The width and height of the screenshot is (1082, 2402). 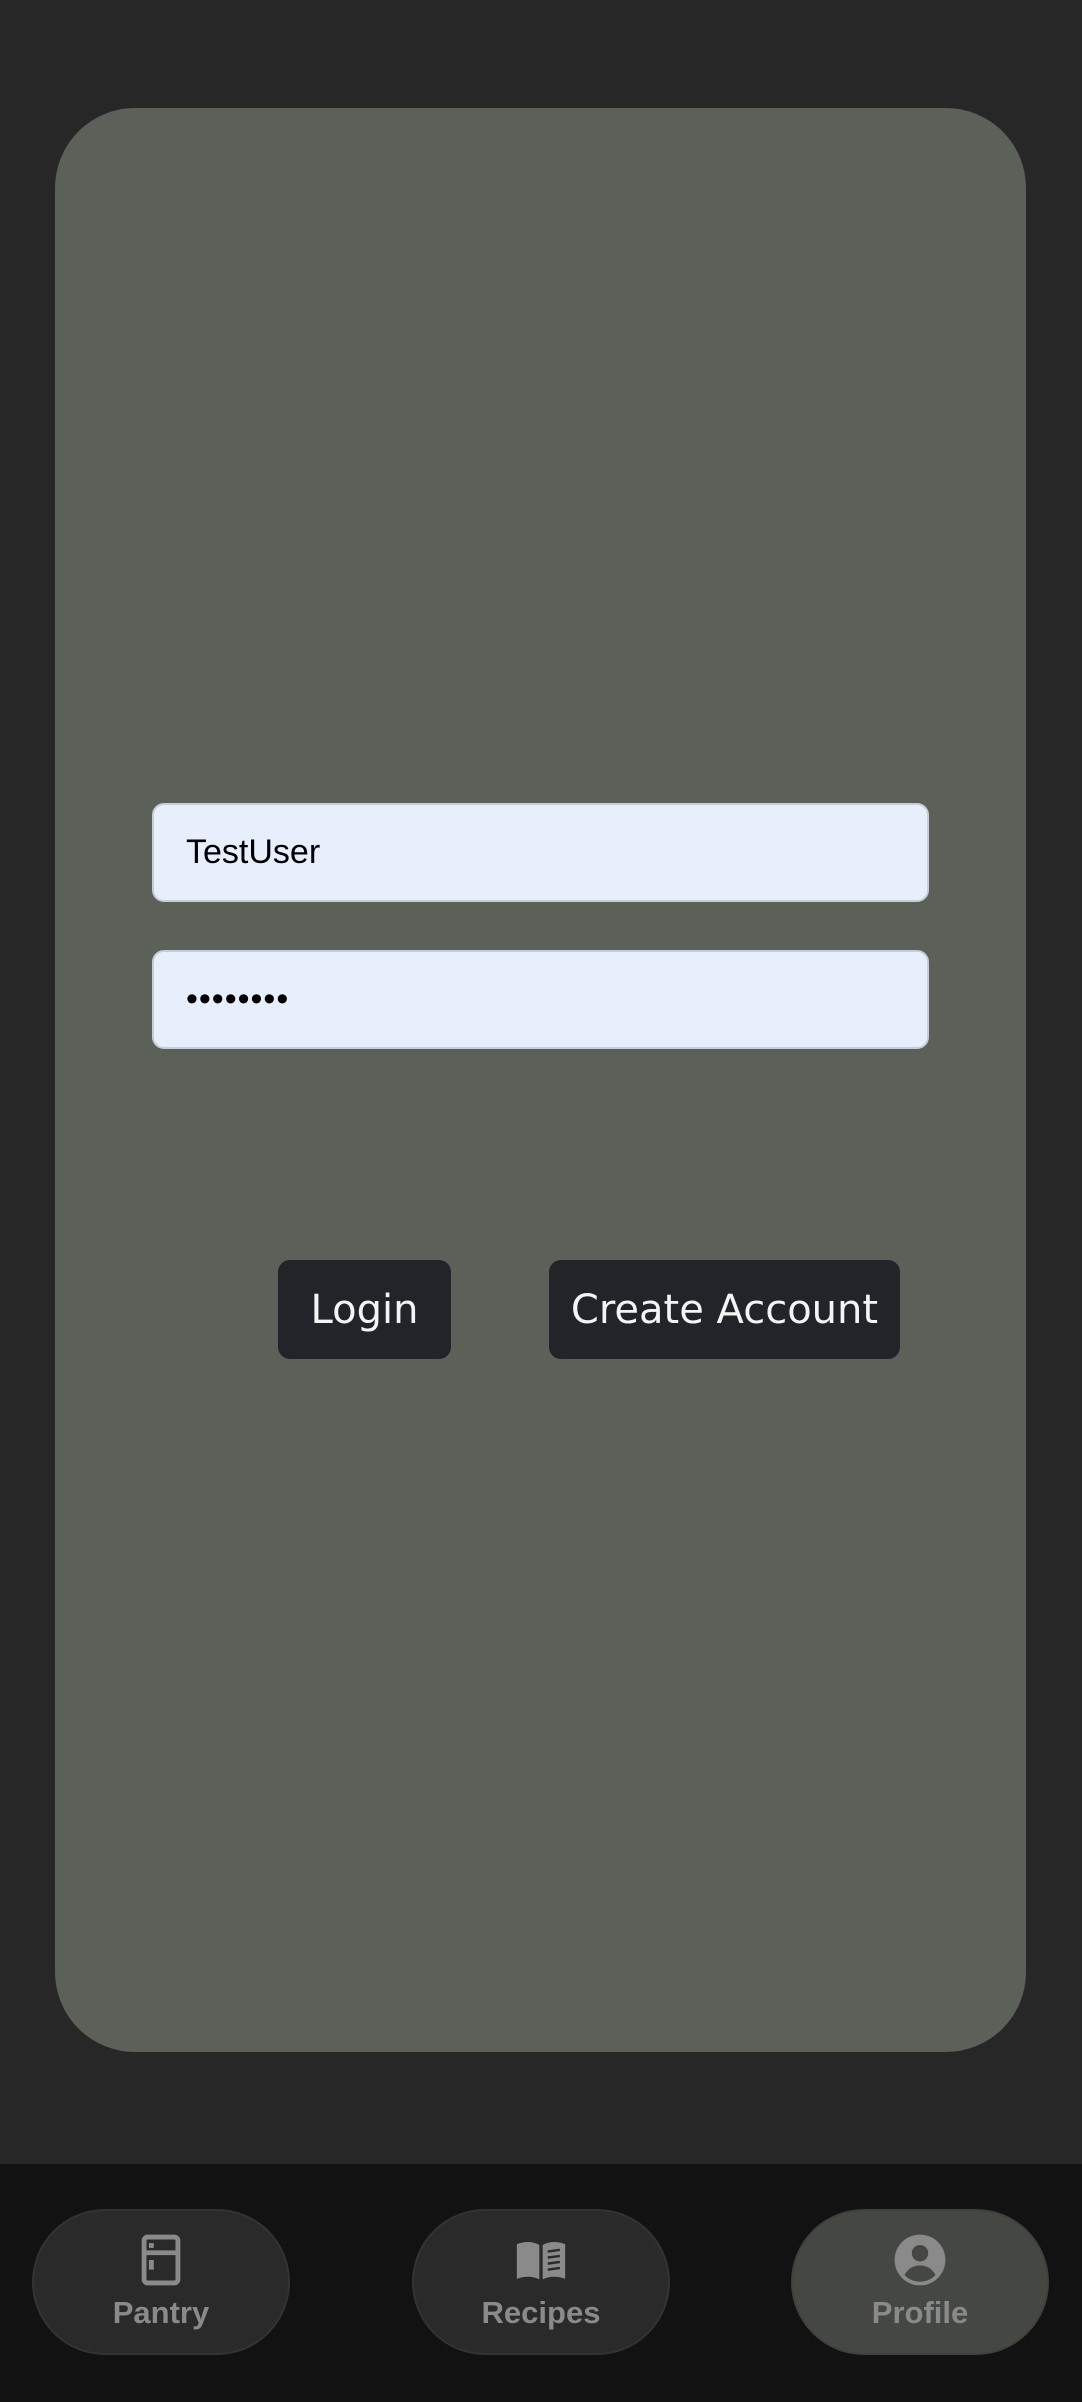 I want to click on nav-item-pantry: Pantry, so click(x=161, y=2282).